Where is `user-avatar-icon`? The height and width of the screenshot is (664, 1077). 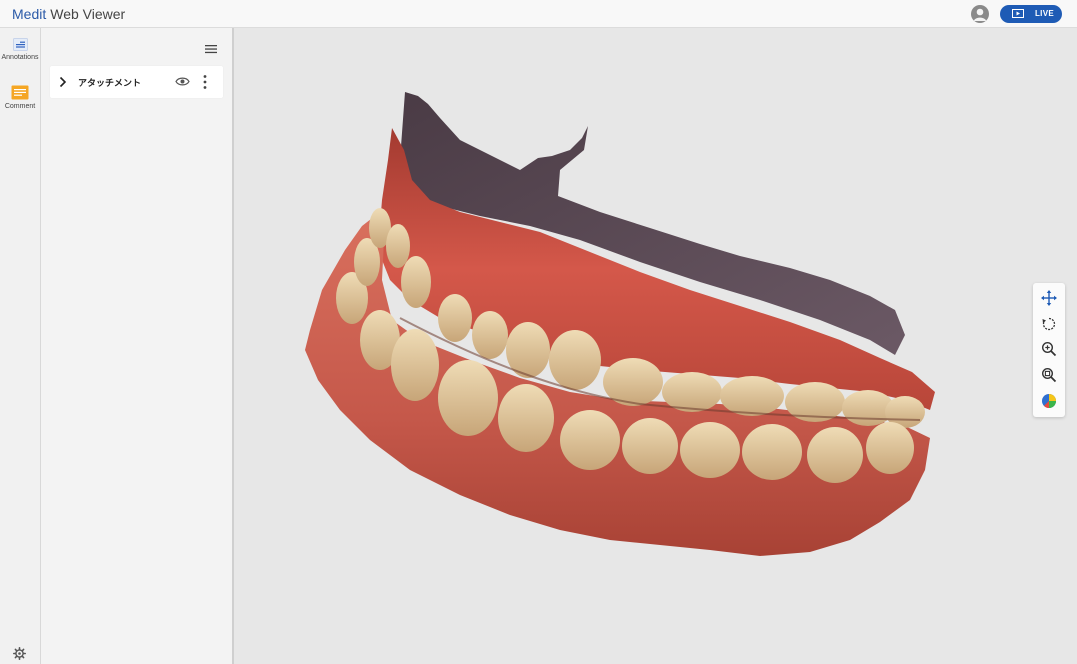 user-avatar-icon is located at coordinates (980, 14).